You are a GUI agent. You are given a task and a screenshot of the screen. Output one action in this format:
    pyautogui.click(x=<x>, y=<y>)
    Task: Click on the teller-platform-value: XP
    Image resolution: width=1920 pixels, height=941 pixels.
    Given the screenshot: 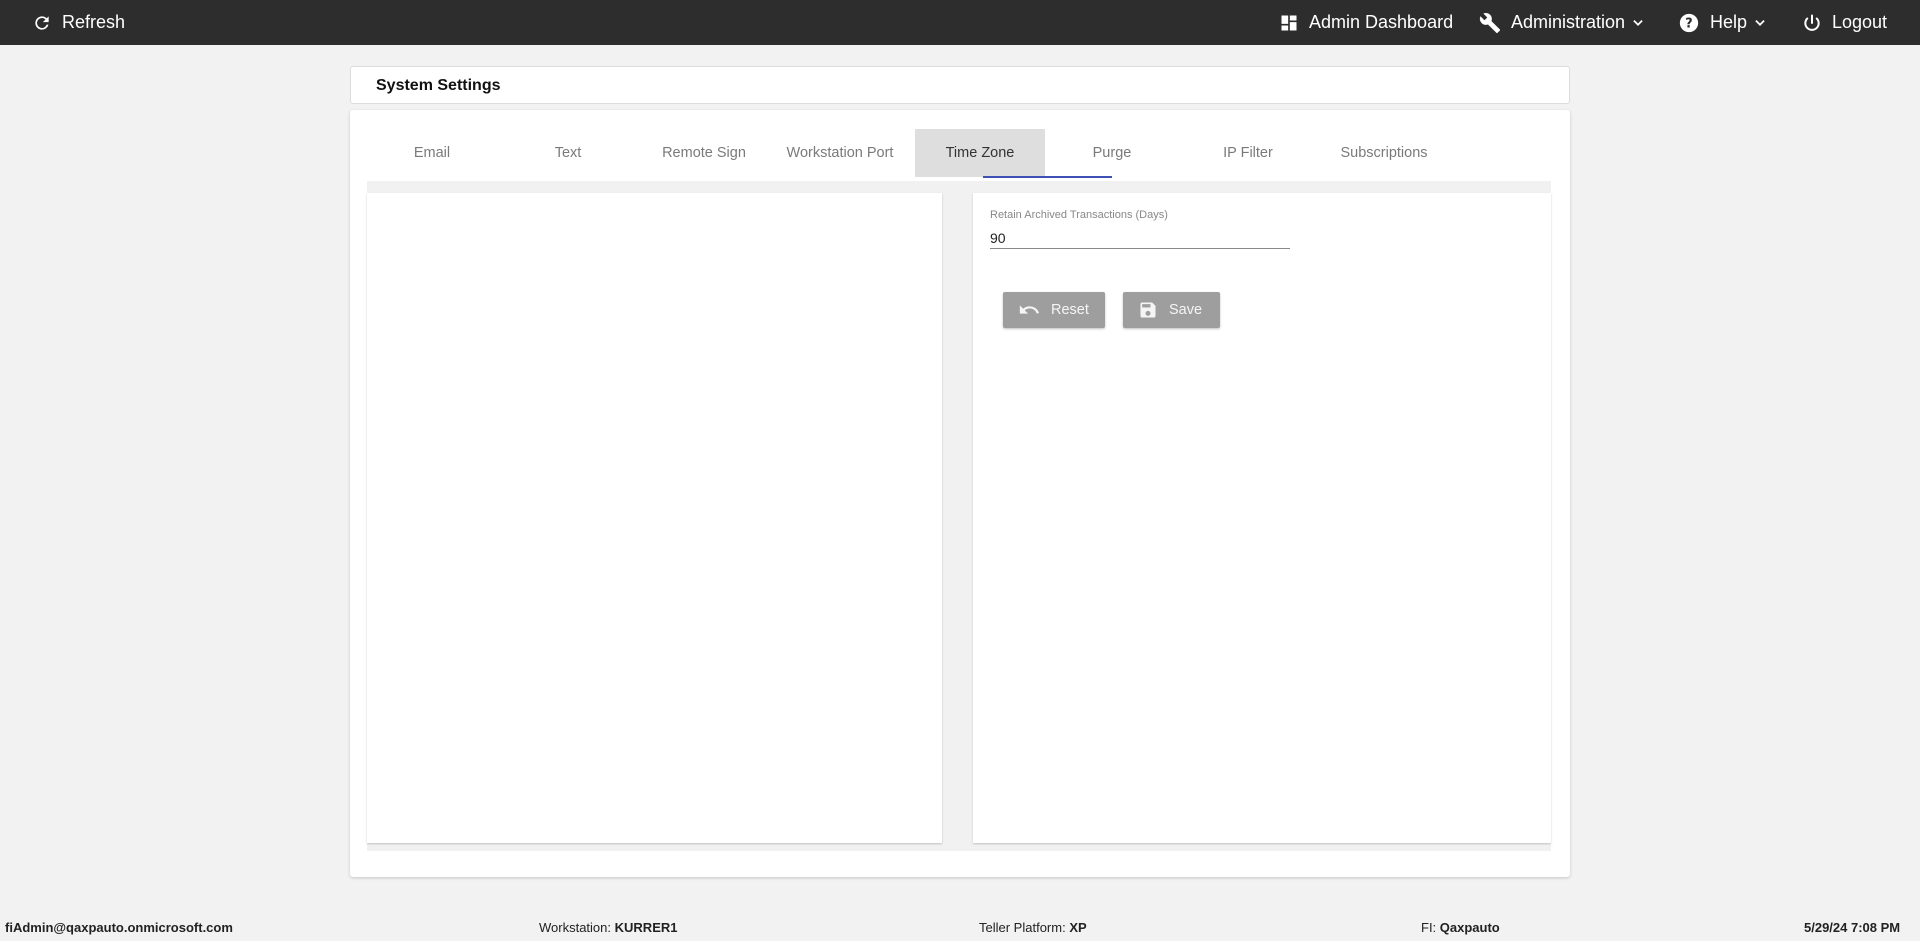 What is the action you would take?
    pyautogui.click(x=1078, y=927)
    